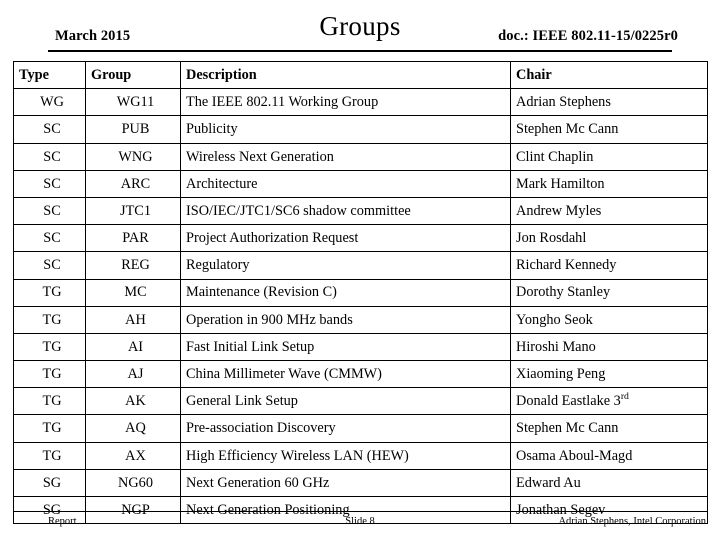 The width and height of the screenshot is (720, 540). Describe the element at coordinates (133, 374) in the screenshot. I see `cell-group: AJ` at that location.